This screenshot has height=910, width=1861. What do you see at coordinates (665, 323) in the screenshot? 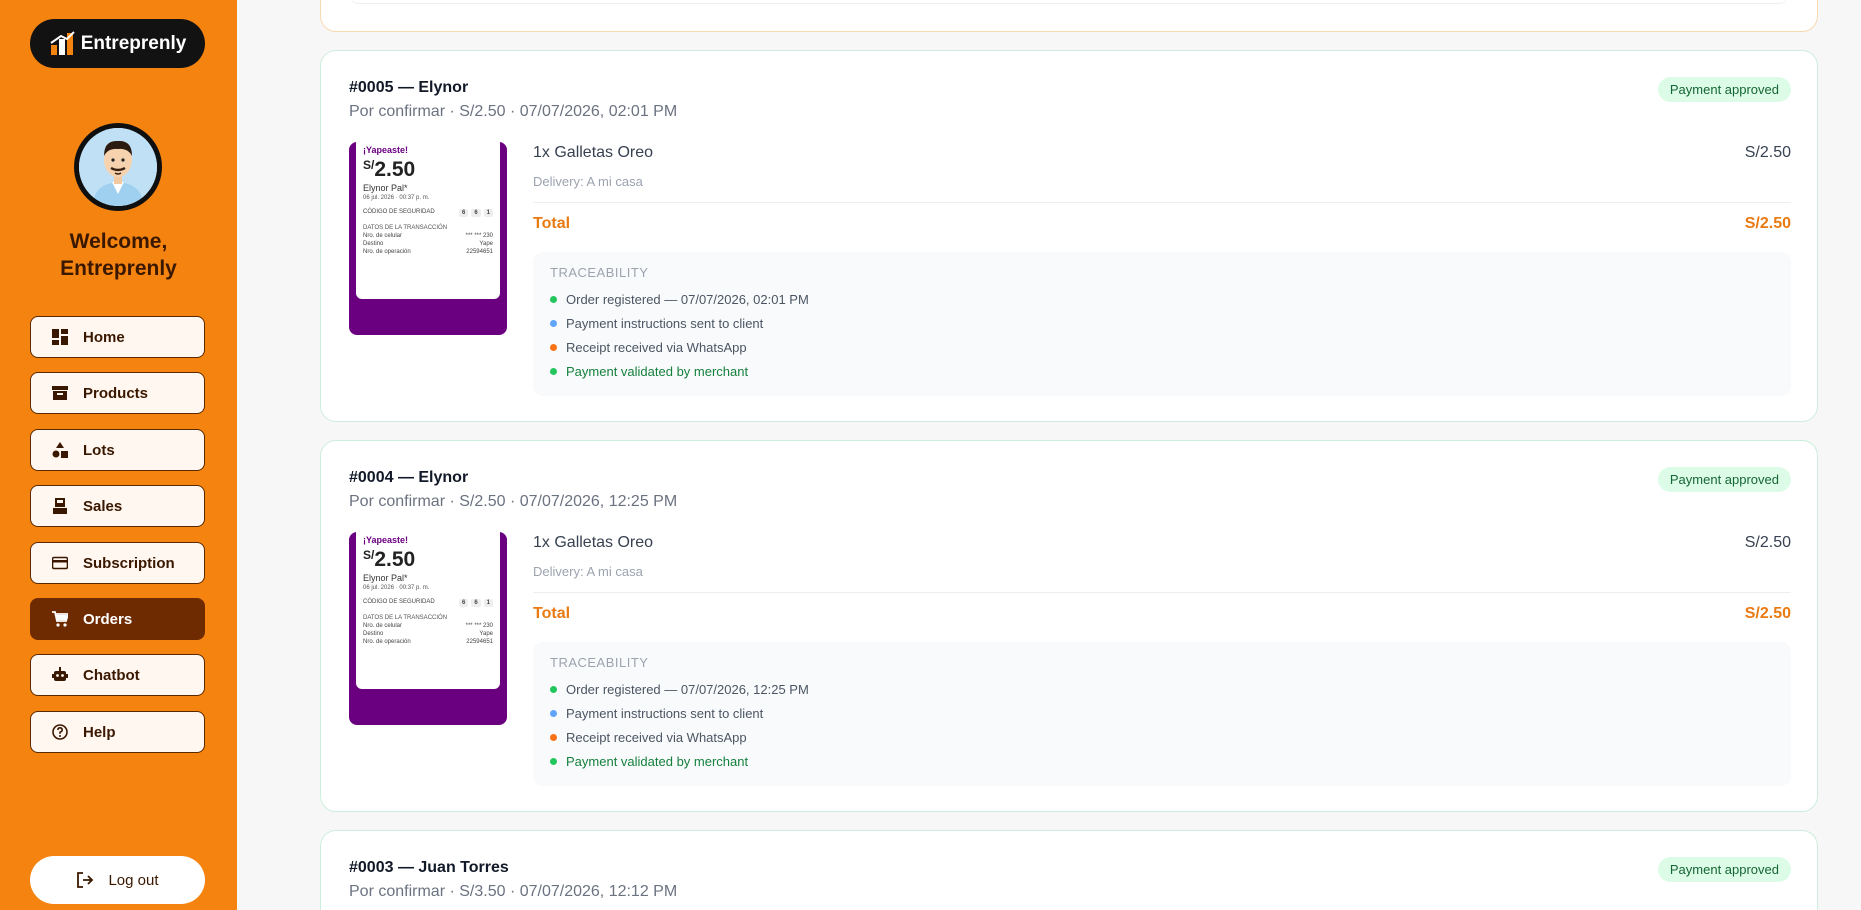
I see `trace-step-text: Payment instructions sent to client` at bounding box center [665, 323].